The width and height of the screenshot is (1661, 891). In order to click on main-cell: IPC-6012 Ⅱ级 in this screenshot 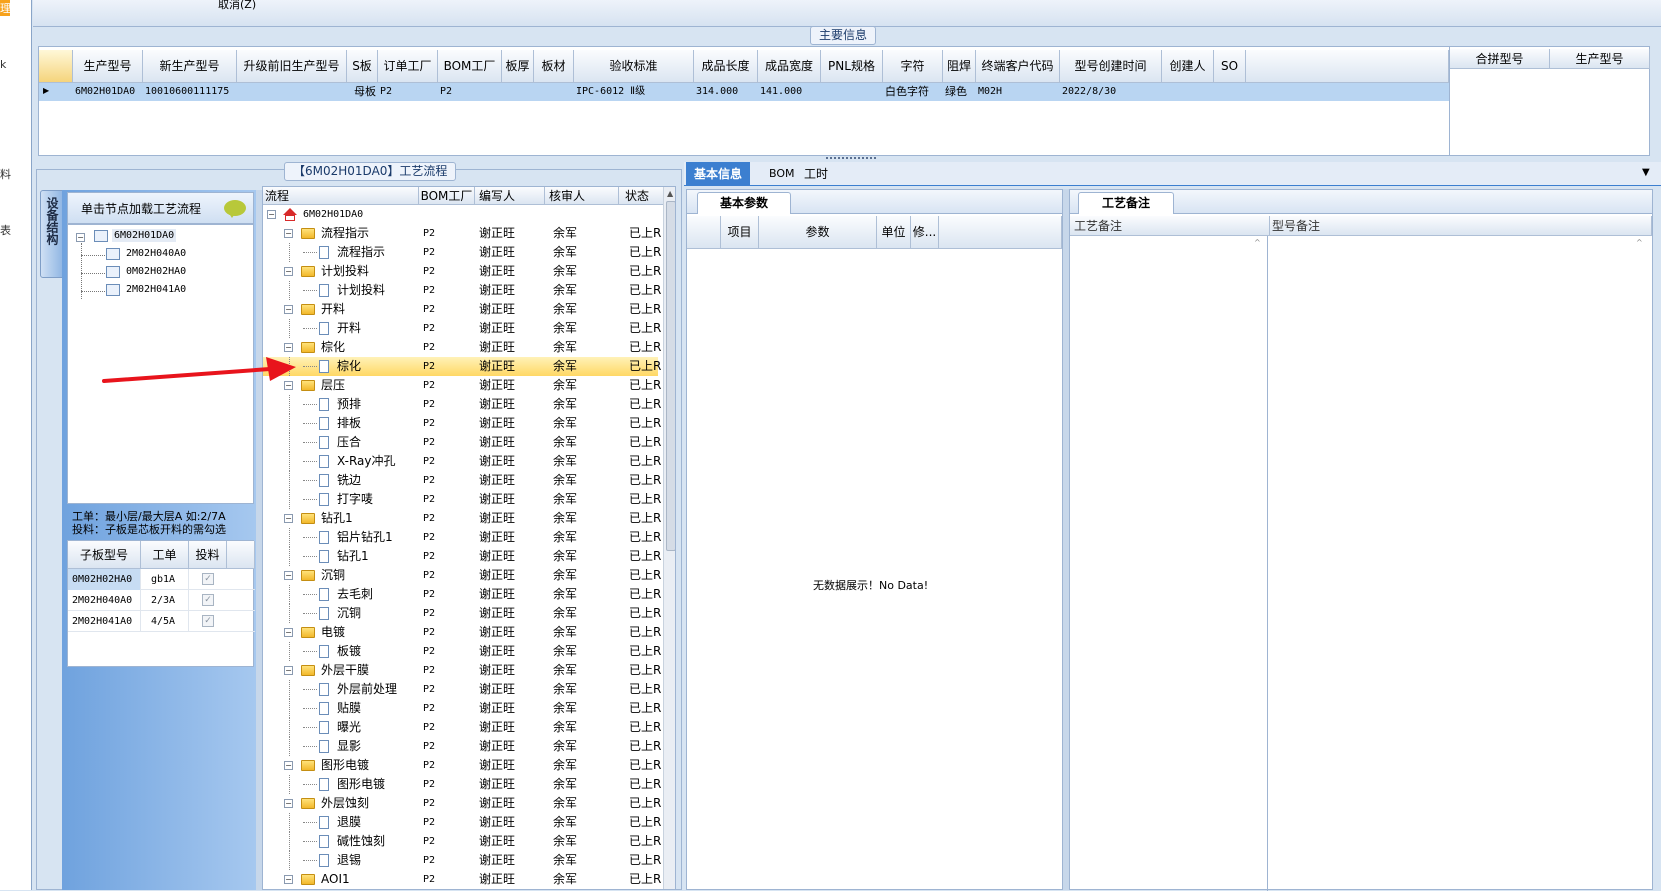, I will do `click(635, 93)`.